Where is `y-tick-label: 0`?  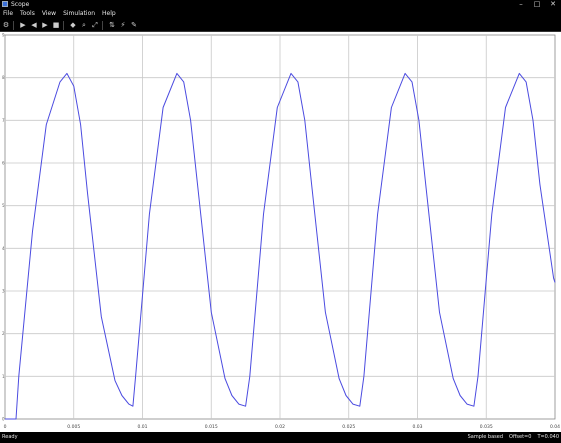 y-tick-label: 0 is located at coordinates (3, 419).